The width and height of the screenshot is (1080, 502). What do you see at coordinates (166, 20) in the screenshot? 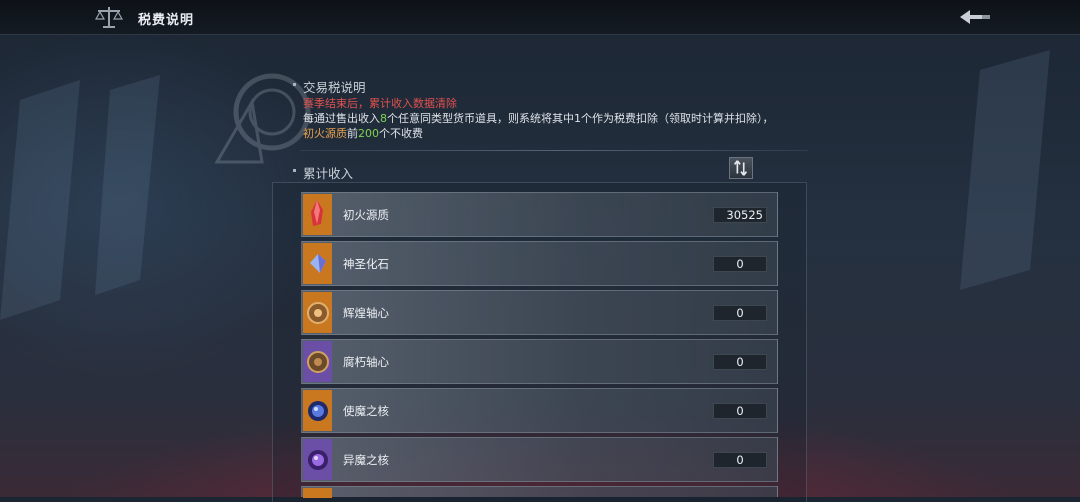
I see `page-title: 税费说明` at bounding box center [166, 20].